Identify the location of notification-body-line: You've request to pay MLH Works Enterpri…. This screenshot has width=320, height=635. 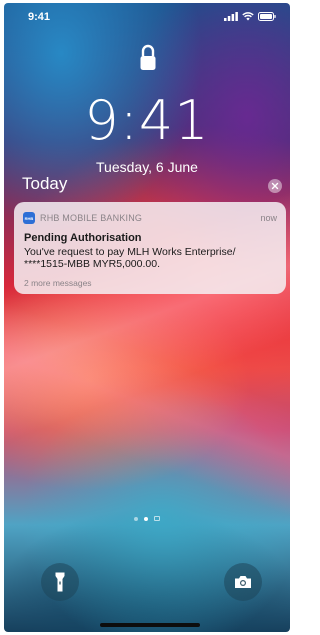
(130, 252).